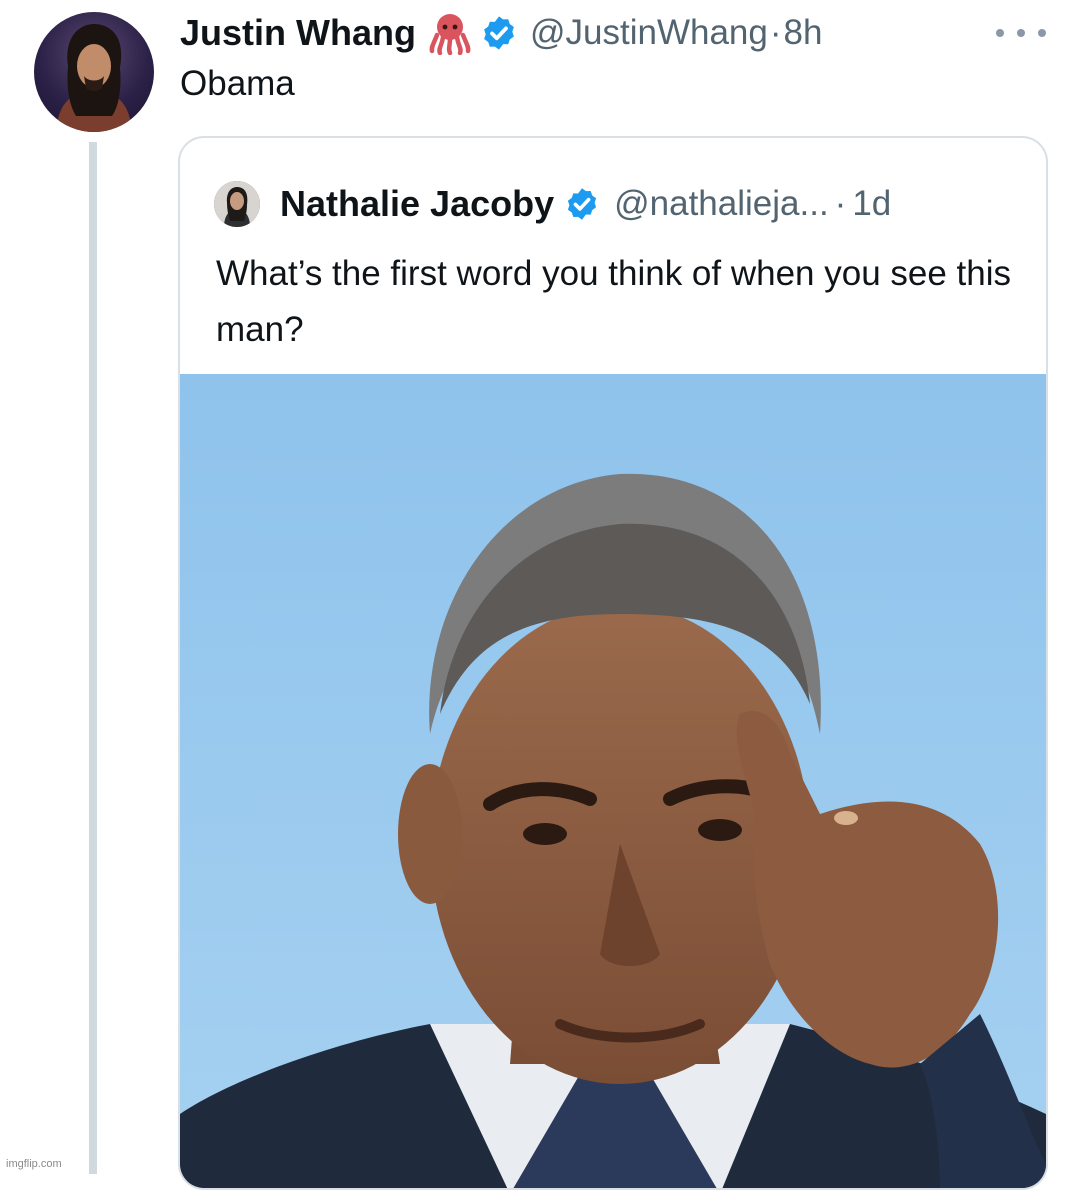 This screenshot has height=1190, width=1080. I want to click on tweet-header: Justin Whang @JustinWhang · 8h, so click(501, 33).